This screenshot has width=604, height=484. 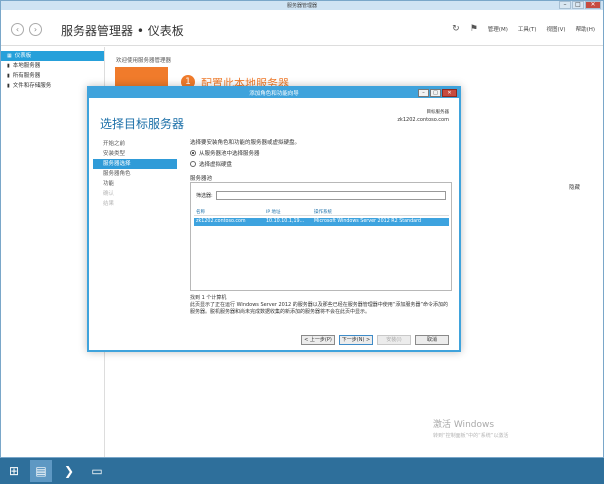 I want to click on sidebar-item-label: 文件和存储服务, so click(x=32, y=86).